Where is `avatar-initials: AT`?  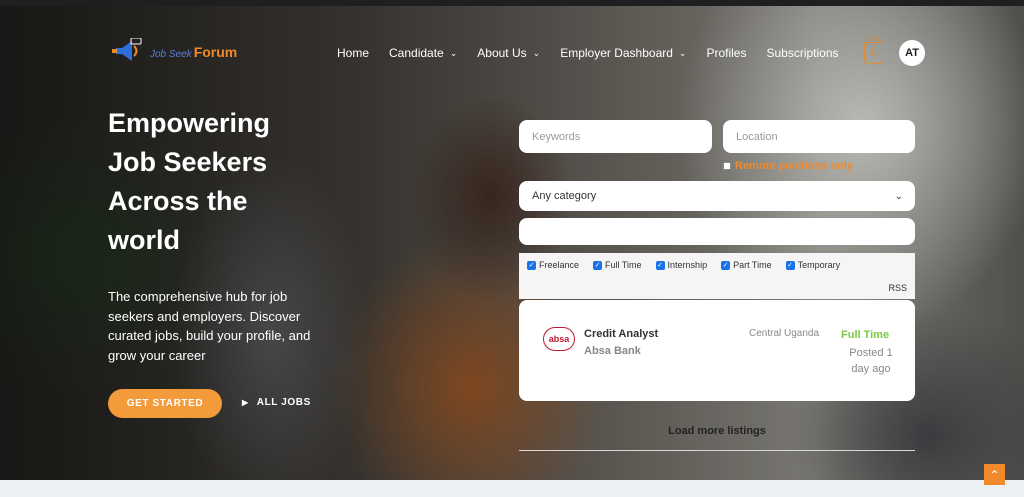
avatar-initials: AT is located at coordinates (912, 53).